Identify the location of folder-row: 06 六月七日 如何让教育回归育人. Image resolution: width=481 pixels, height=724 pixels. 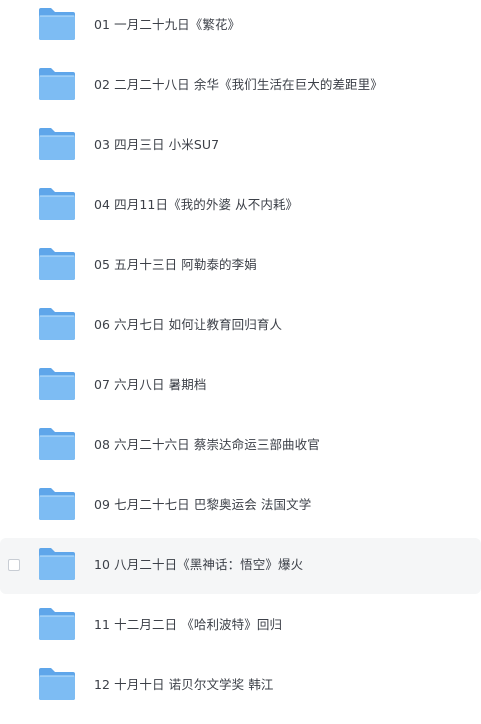
(240, 326).